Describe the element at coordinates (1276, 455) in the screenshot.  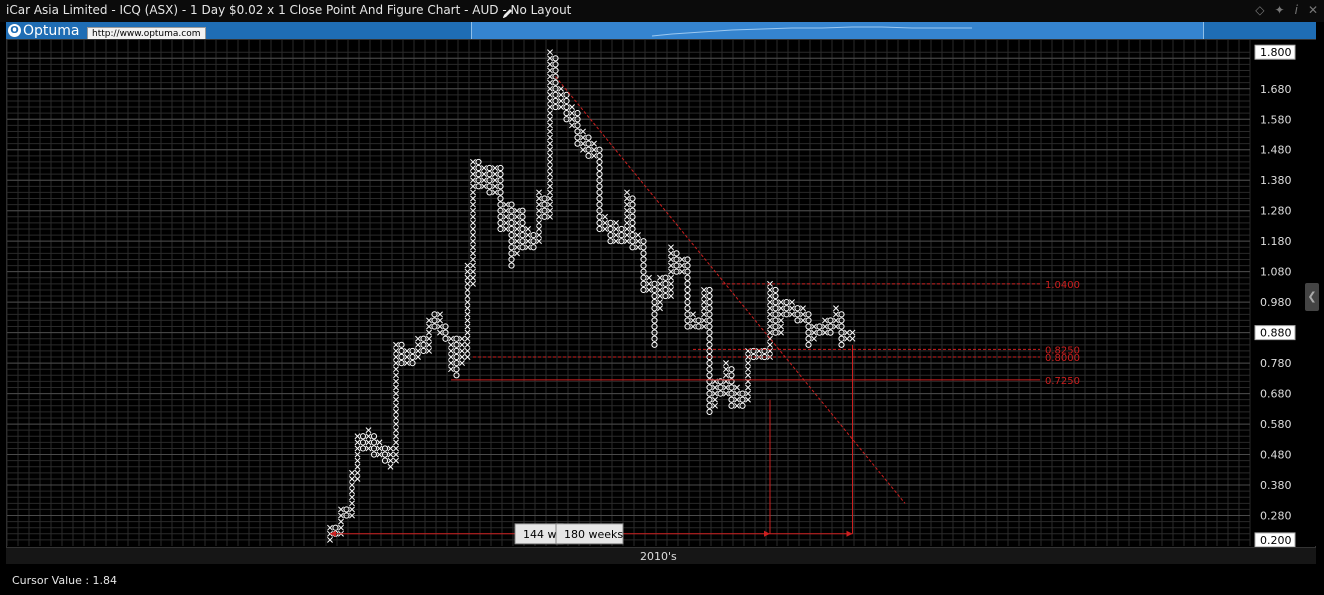
I see `y-tick-13: 0.480` at that location.